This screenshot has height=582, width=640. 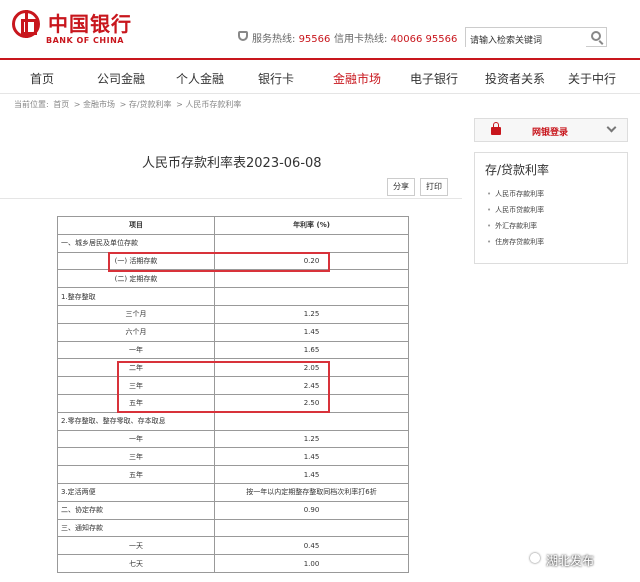 What do you see at coordinates (136, 243) in the screenshot?
I see `rate-item-cell: 一、城乡居民及单位存款` at bounding box center [136, 243].